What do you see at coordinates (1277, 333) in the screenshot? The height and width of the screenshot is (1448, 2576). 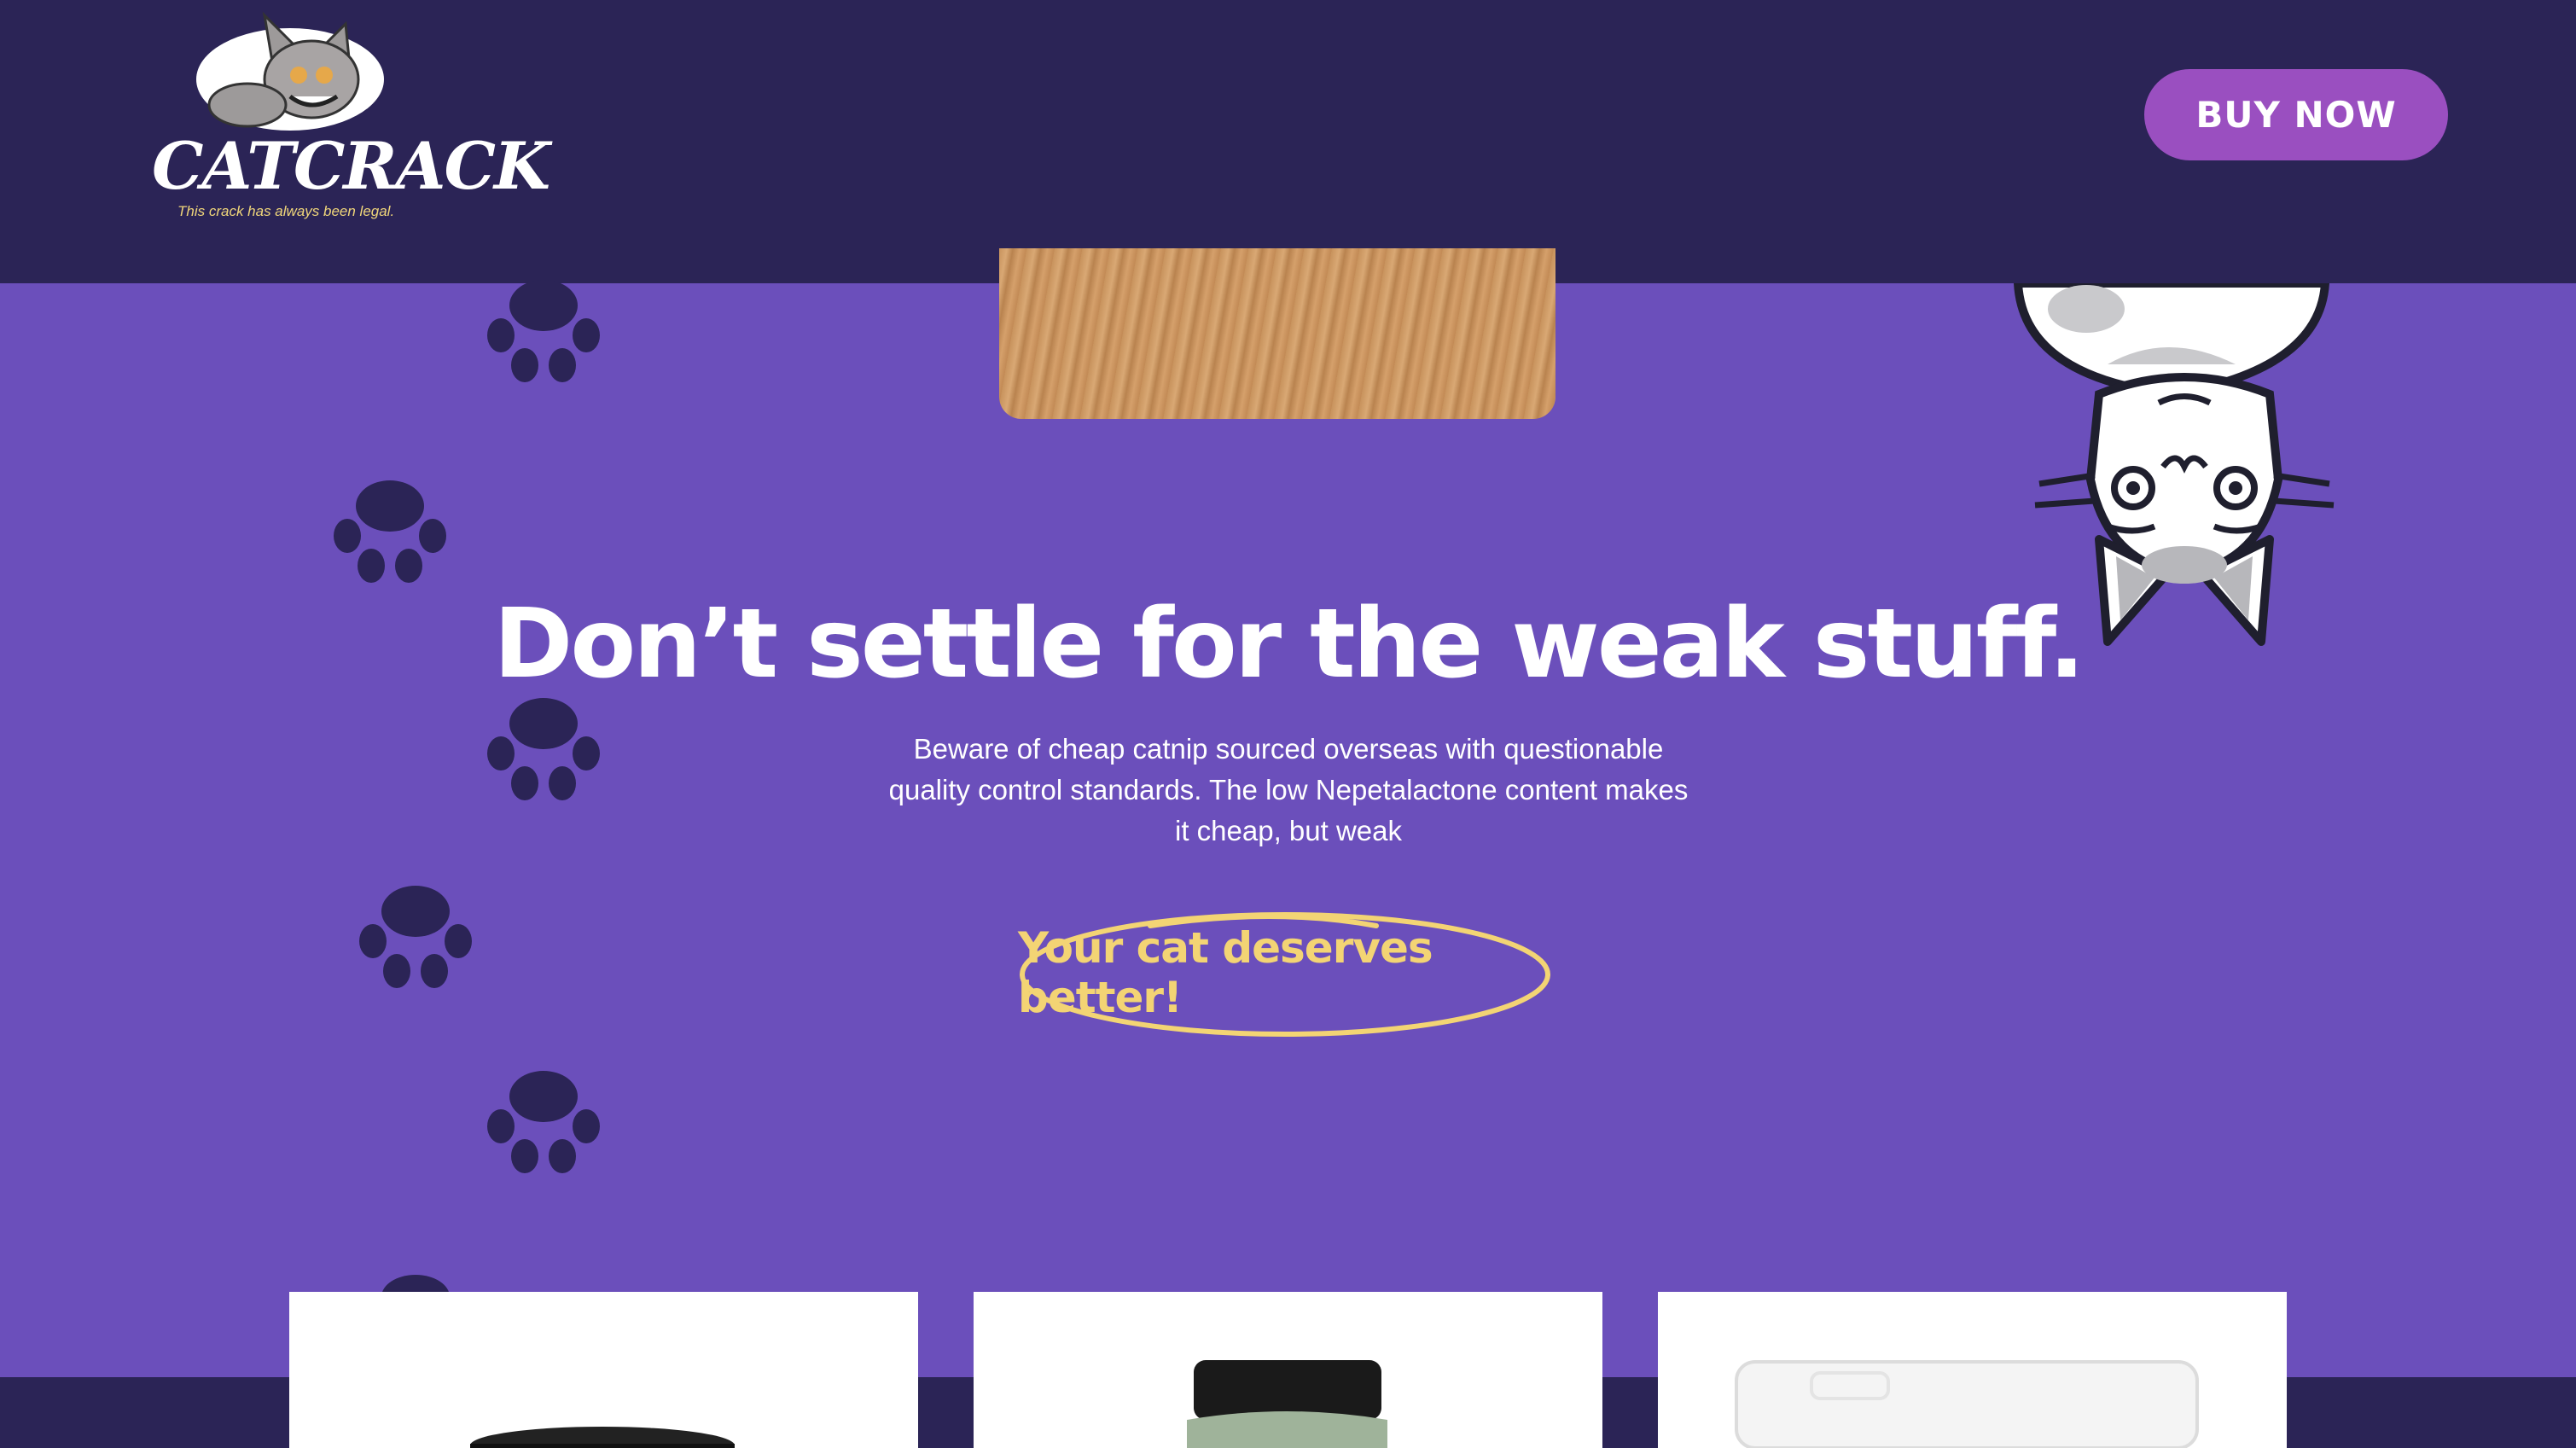 I see `wood-floor-image` at bounding box center [1277, 333].